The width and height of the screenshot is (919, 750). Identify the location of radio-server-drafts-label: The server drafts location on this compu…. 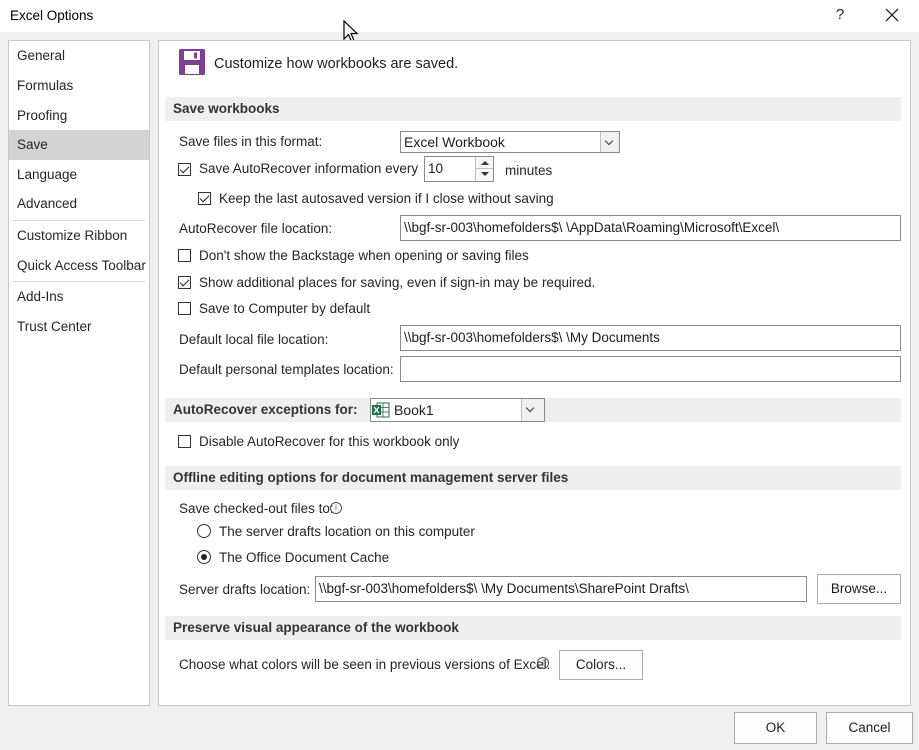
(347, 531).